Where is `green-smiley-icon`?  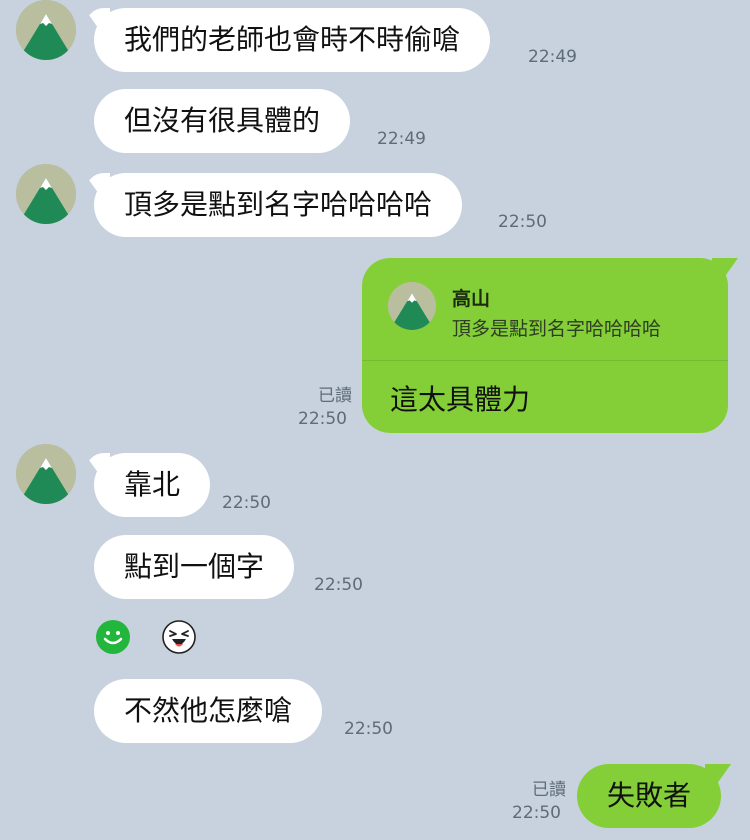 green-smiley-icon is located at coordinates (113, 637).